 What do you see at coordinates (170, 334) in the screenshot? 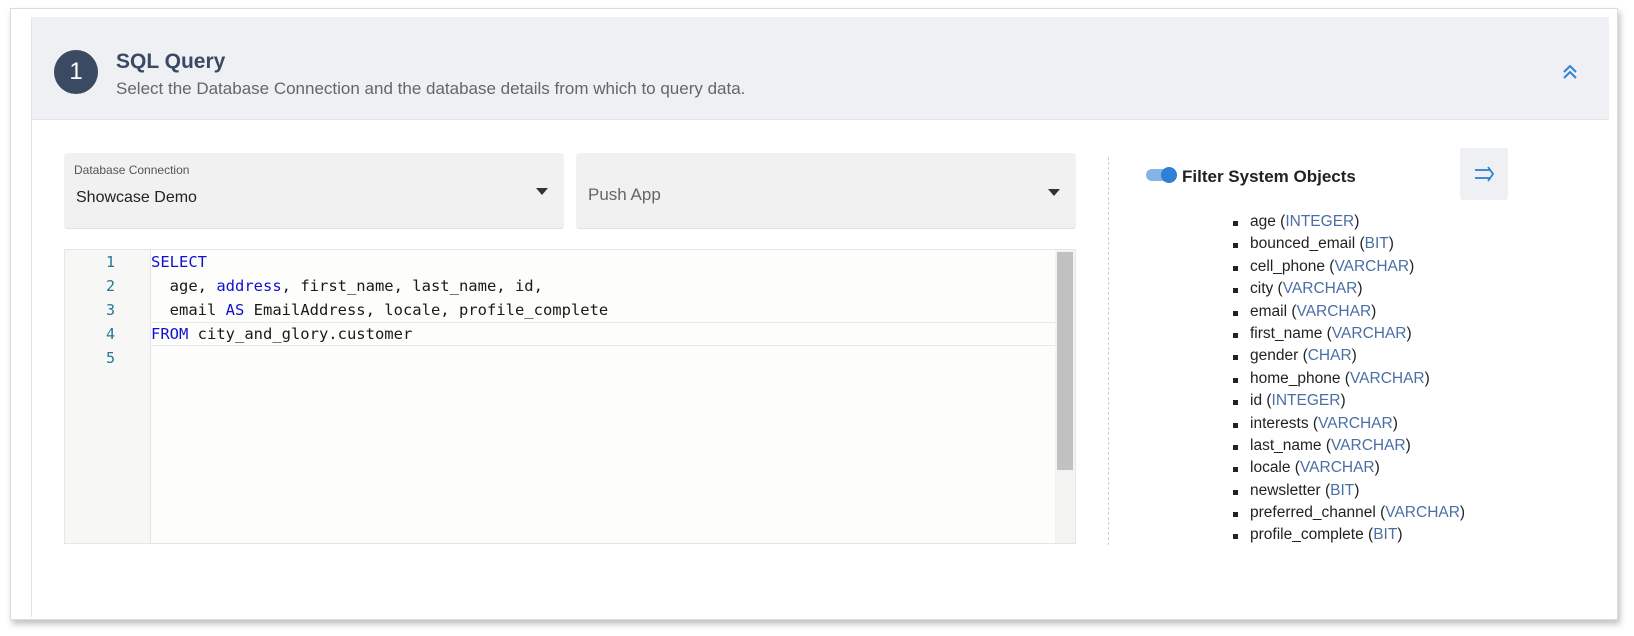
I see `sql-keyword: FROM` at bounding box center [170, 334].